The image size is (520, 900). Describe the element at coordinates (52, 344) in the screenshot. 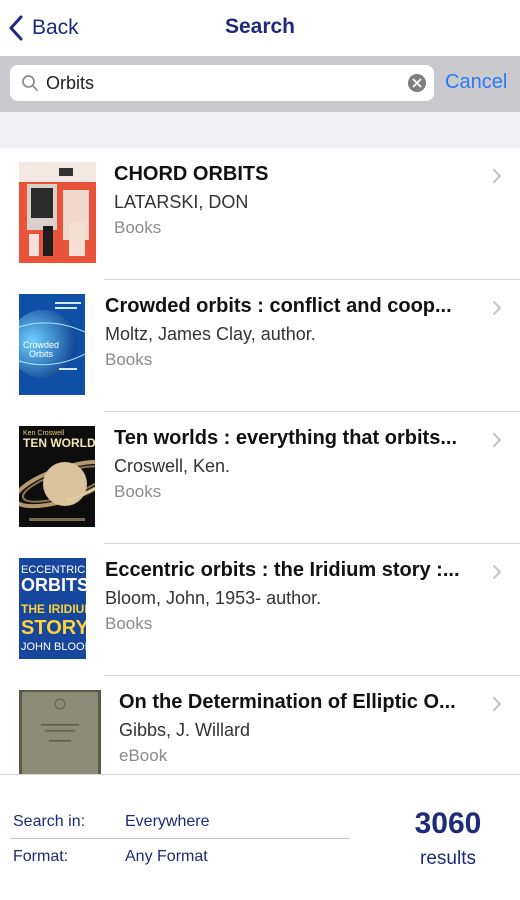

I see `book-cover-image: Crowded Orbits` at that location.